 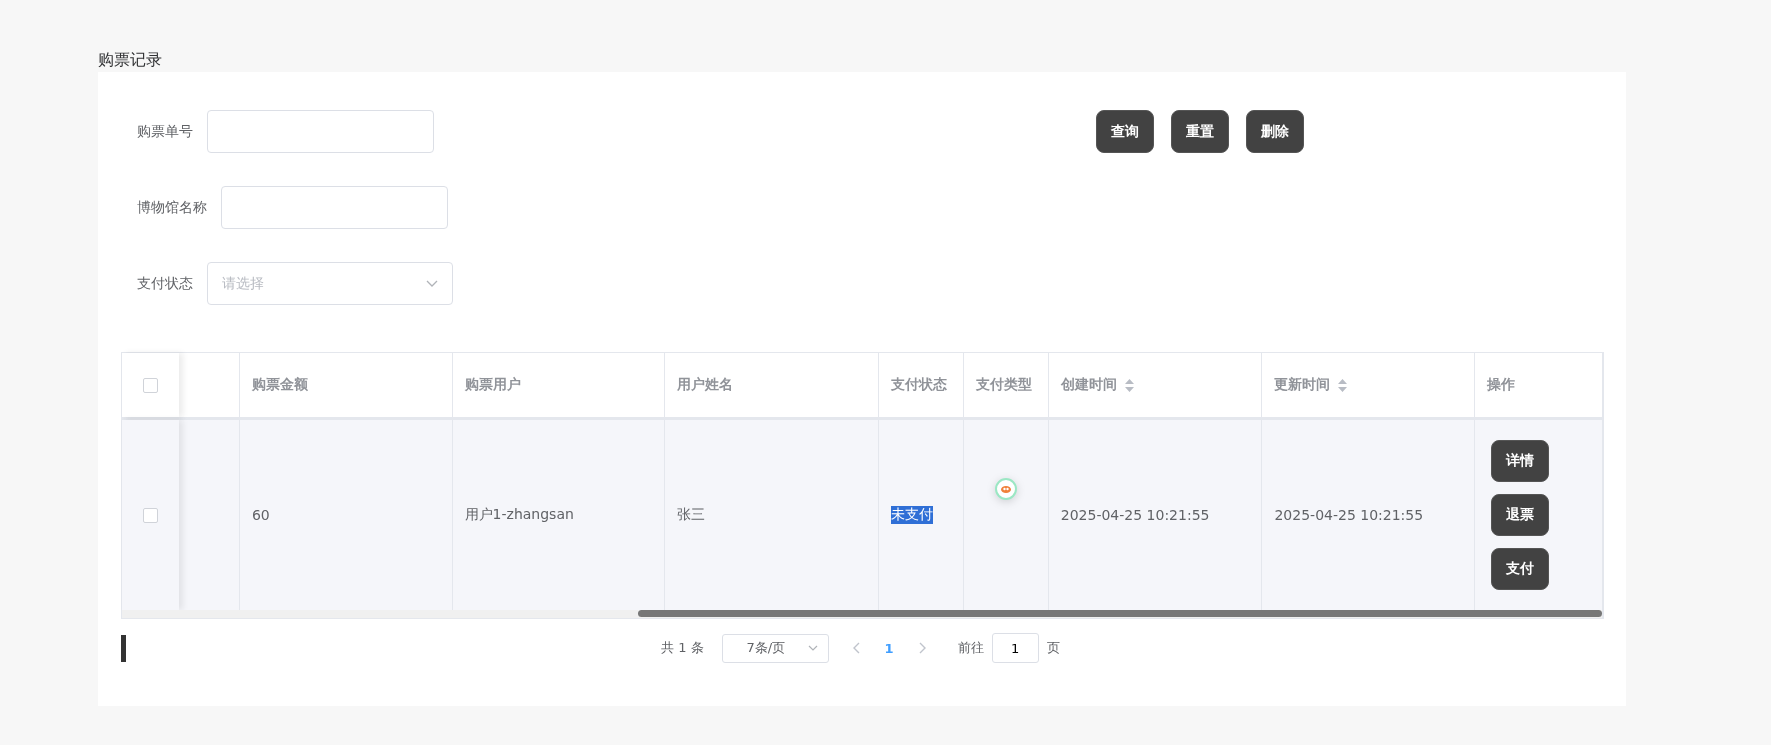 I want to click on row-action-button: 详情, so click(x=1520, y=461).